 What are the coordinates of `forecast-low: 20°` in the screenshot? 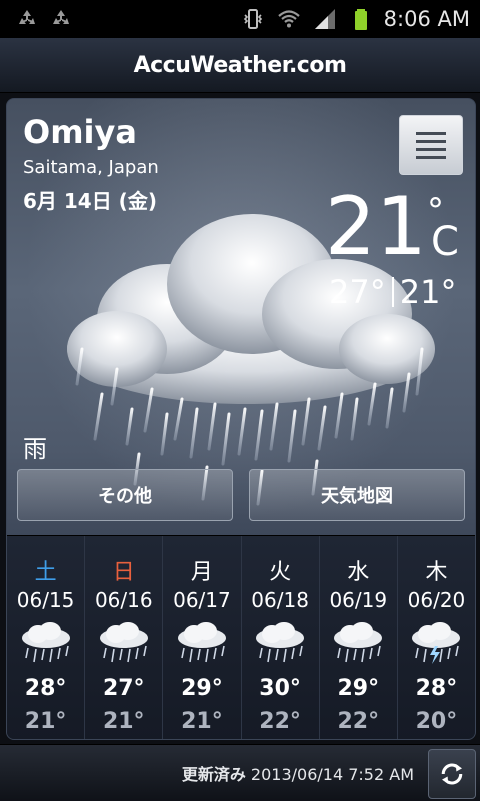 It's located at (436, 721).